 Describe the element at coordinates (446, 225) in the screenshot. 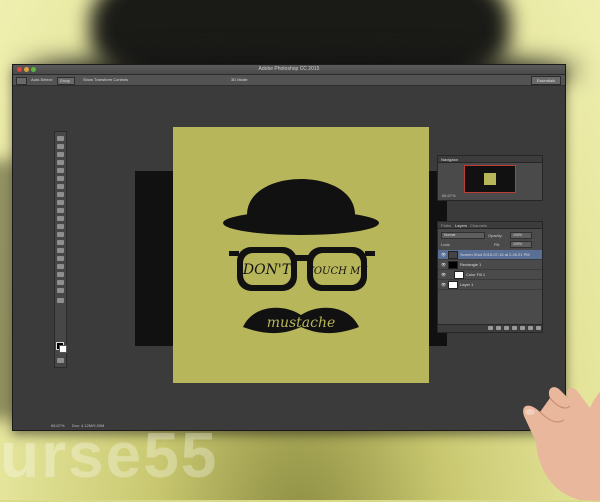

I see `tab-paths: Paths` at that location.